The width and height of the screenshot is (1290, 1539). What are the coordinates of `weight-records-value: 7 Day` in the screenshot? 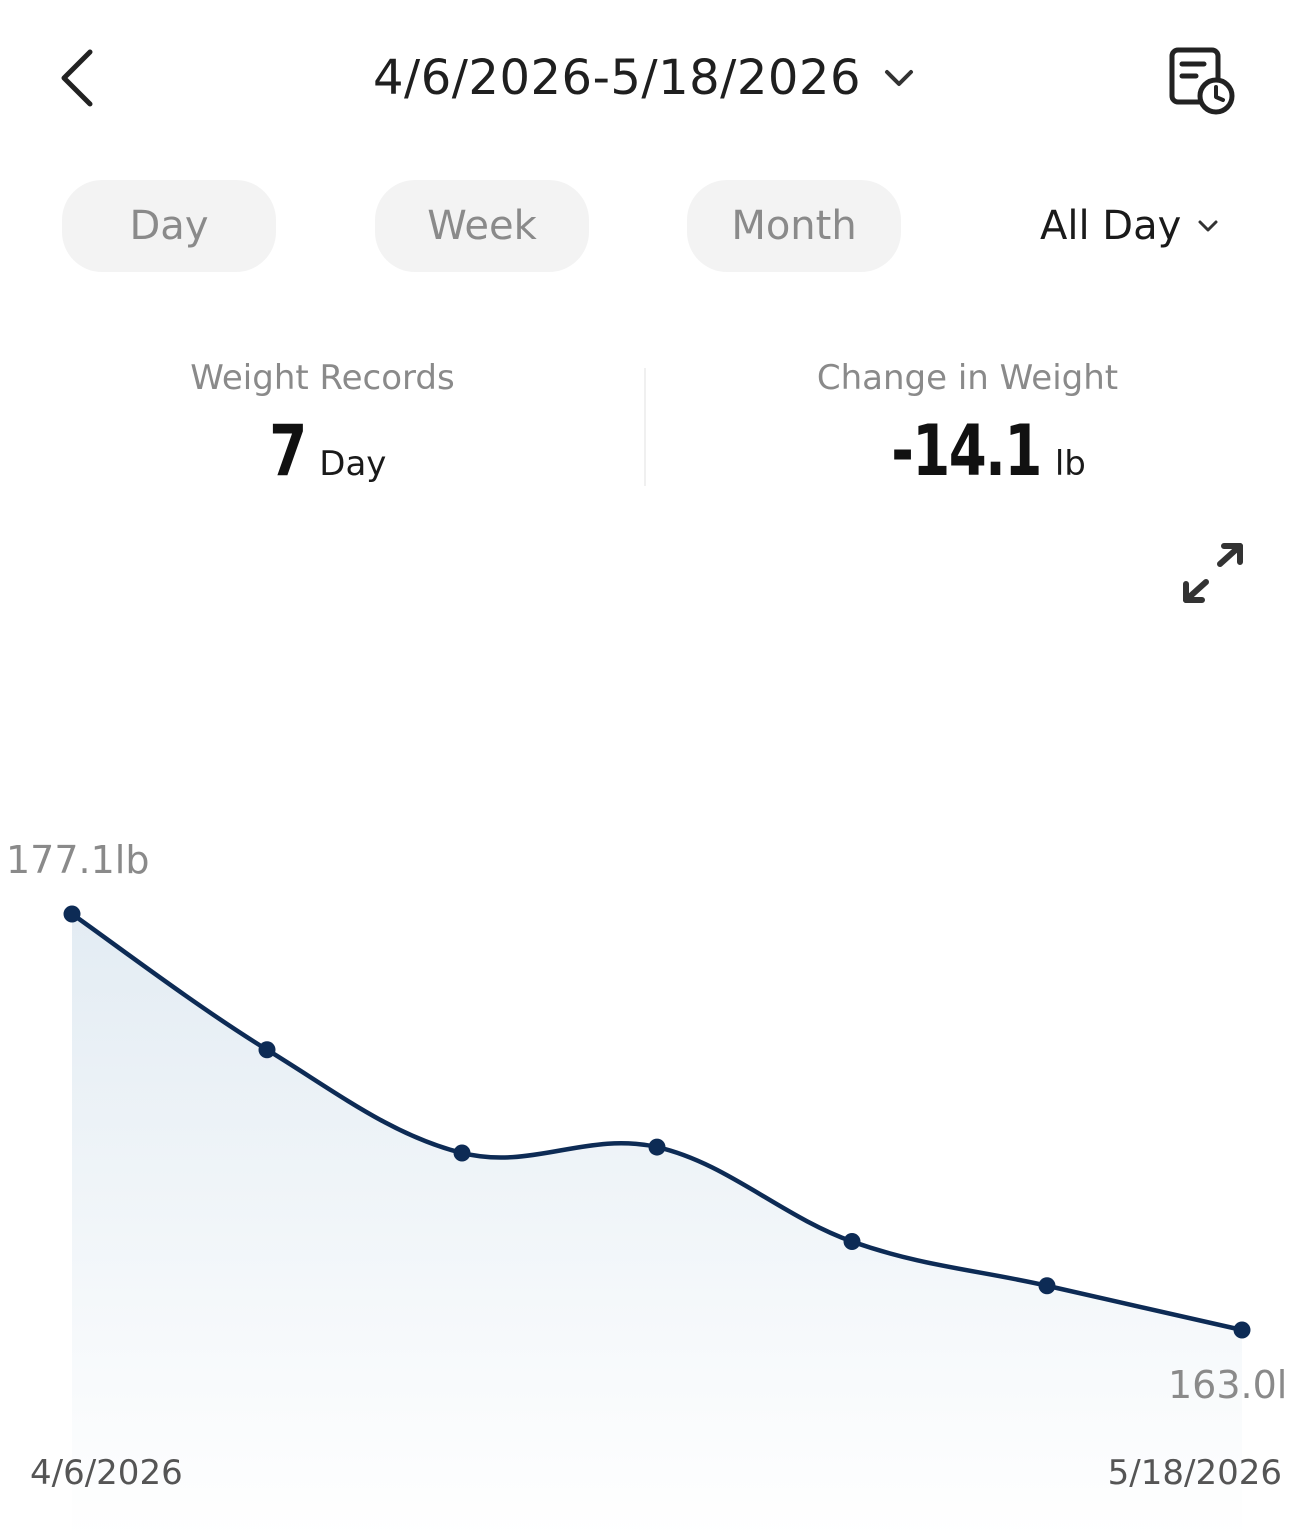 It's located at (322, 455).